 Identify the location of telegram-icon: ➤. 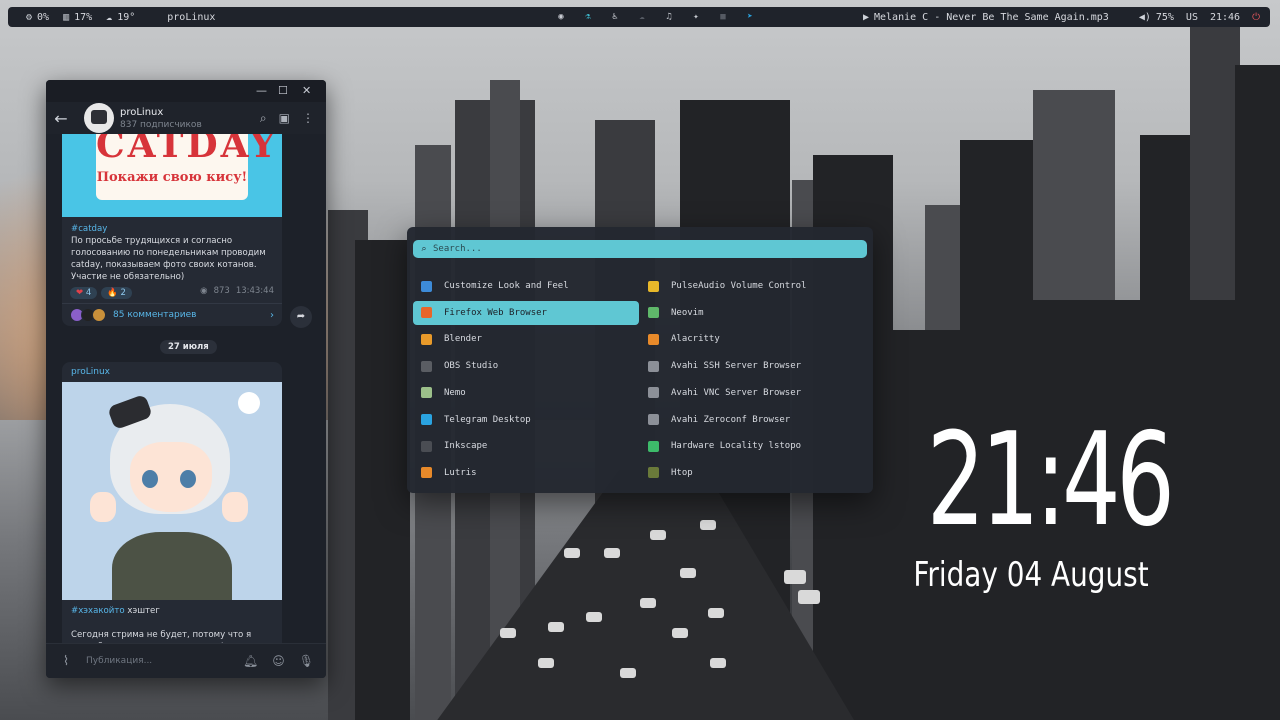
(750, 17).